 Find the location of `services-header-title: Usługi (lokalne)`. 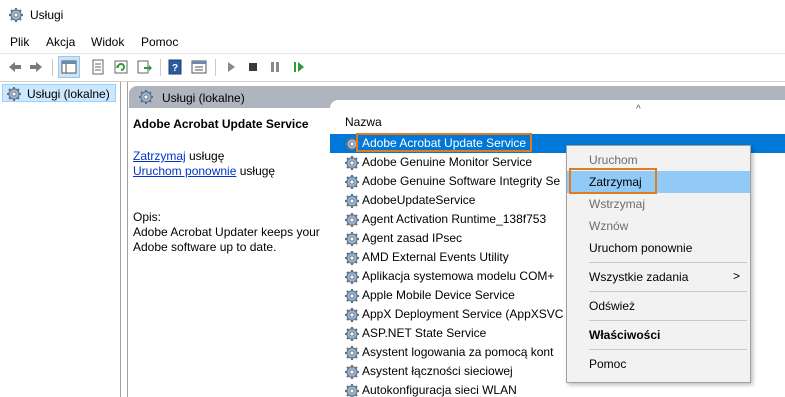

services-header-title: Usługi (lokalne) is located at coordinates (203, 98).